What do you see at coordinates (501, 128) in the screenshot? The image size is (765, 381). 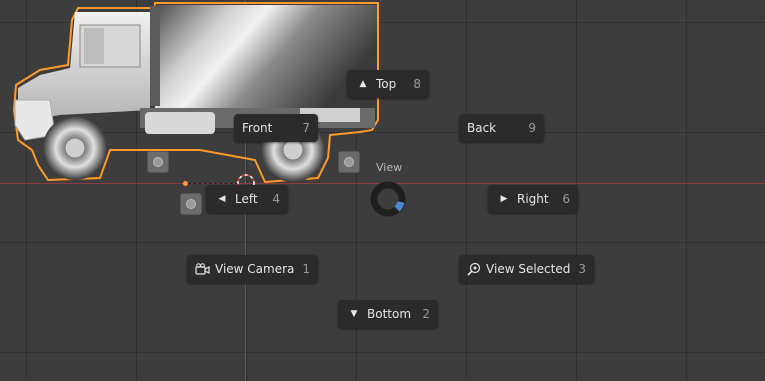 I see `pie-item-back: Back 9` at bounding box center [501, 128].